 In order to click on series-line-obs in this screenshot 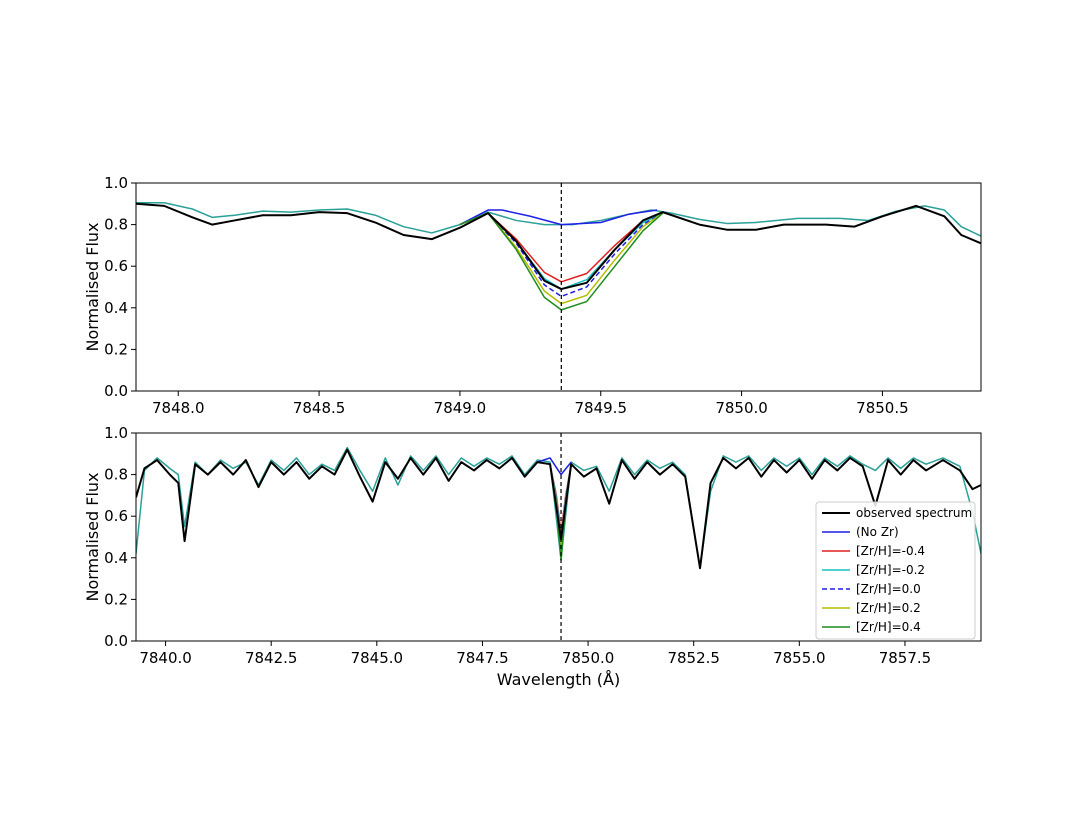, I will do `click(558, 246)`.